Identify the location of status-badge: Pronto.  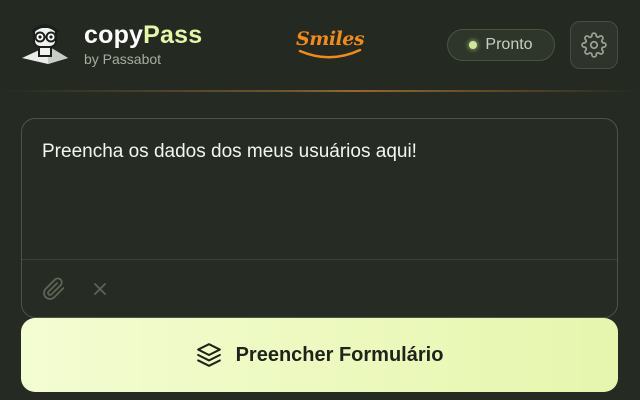
(501, 45).